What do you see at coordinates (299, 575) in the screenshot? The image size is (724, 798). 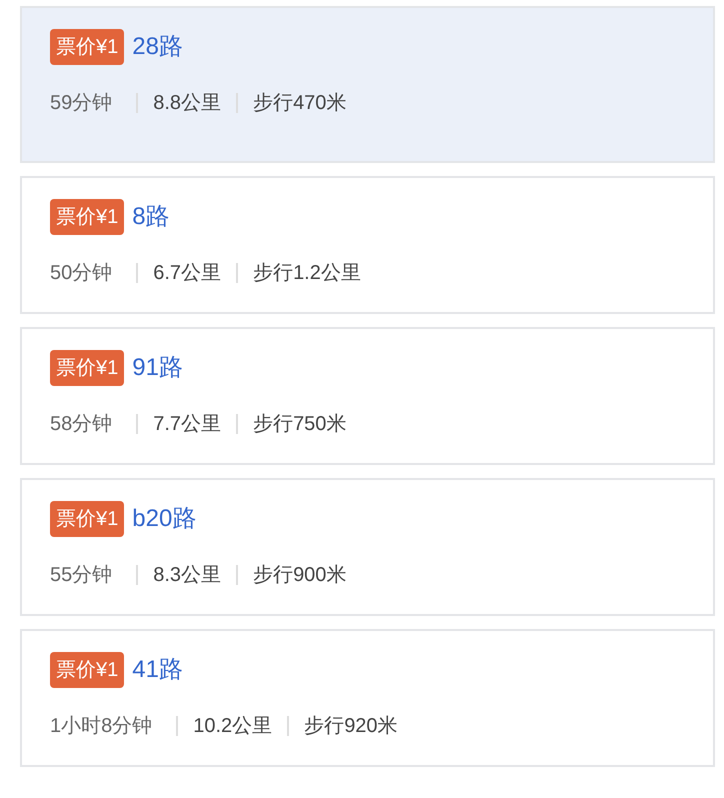 I see `walking-distance: 步行900米` at bounding box center [299, 575].